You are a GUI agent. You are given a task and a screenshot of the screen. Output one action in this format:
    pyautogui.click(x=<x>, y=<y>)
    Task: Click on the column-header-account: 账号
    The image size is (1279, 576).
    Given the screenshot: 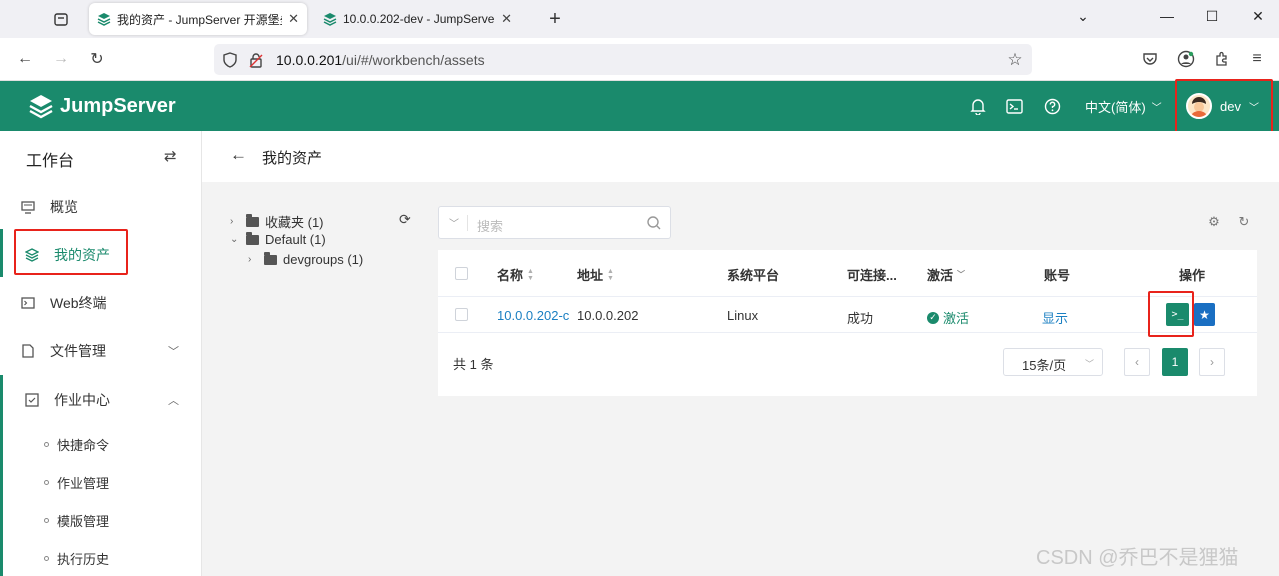 What is the action you would take?
    pyautogui.click(x=1057, y=275)
    